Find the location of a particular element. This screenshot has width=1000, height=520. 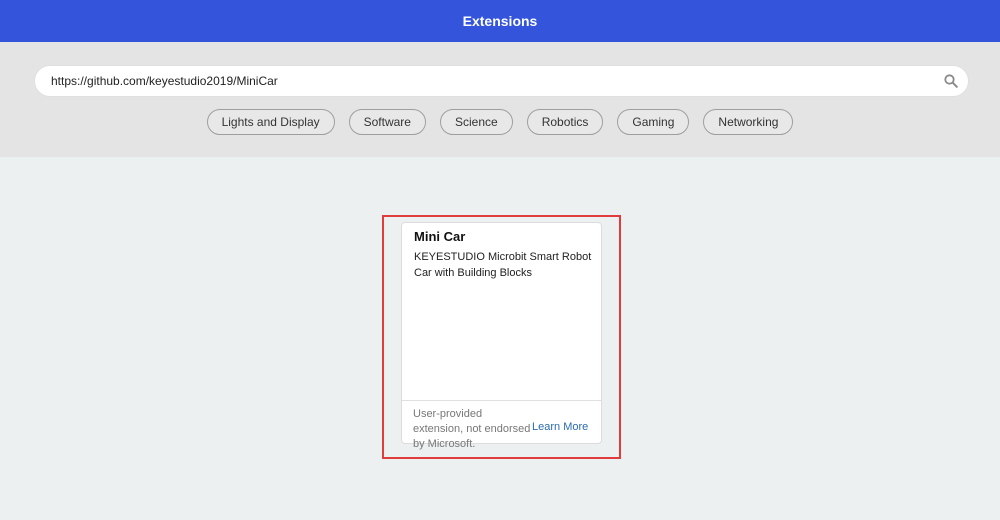

search-box is located at coordinates (501, 81).